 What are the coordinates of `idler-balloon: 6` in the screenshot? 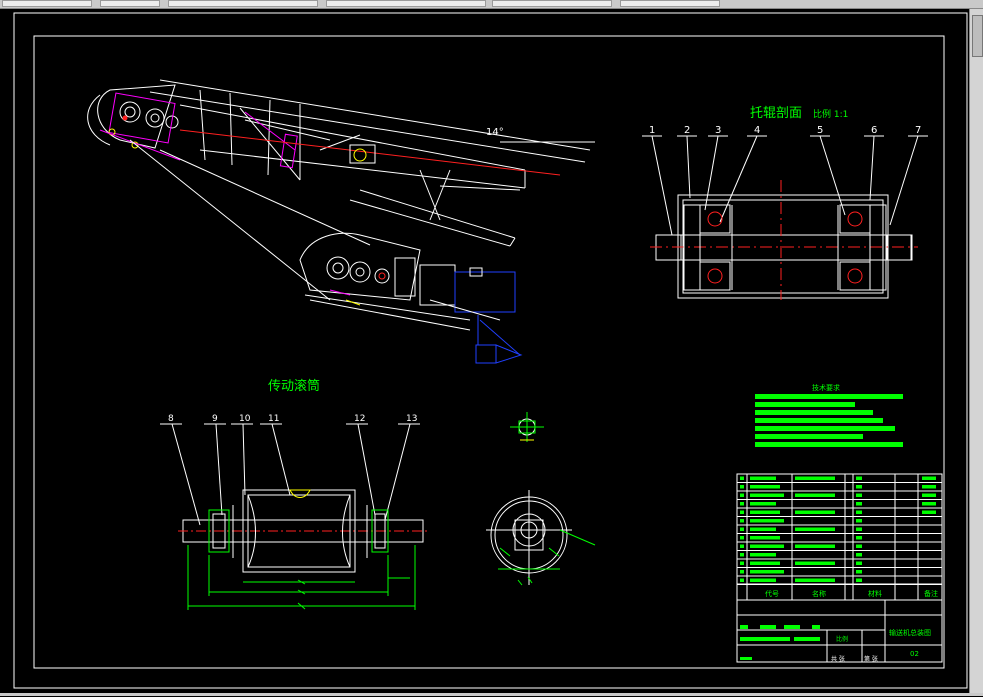 It's located at (874, 130).